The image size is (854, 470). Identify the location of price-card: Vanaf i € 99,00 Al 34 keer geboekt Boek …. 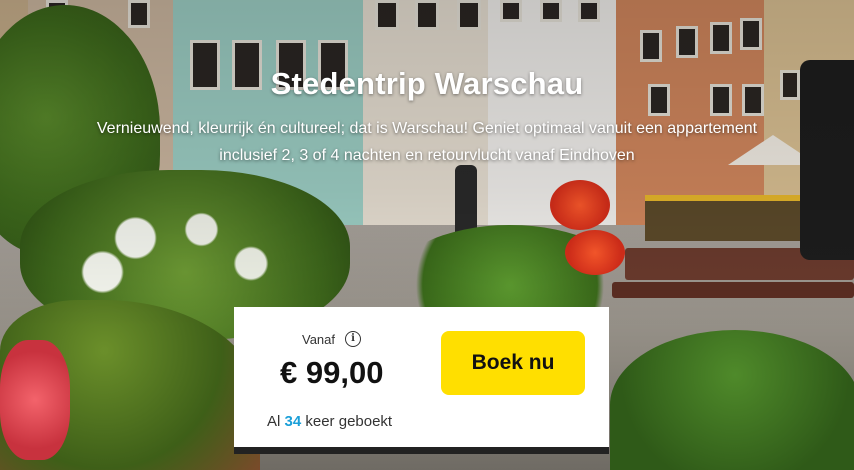
(421, 380).